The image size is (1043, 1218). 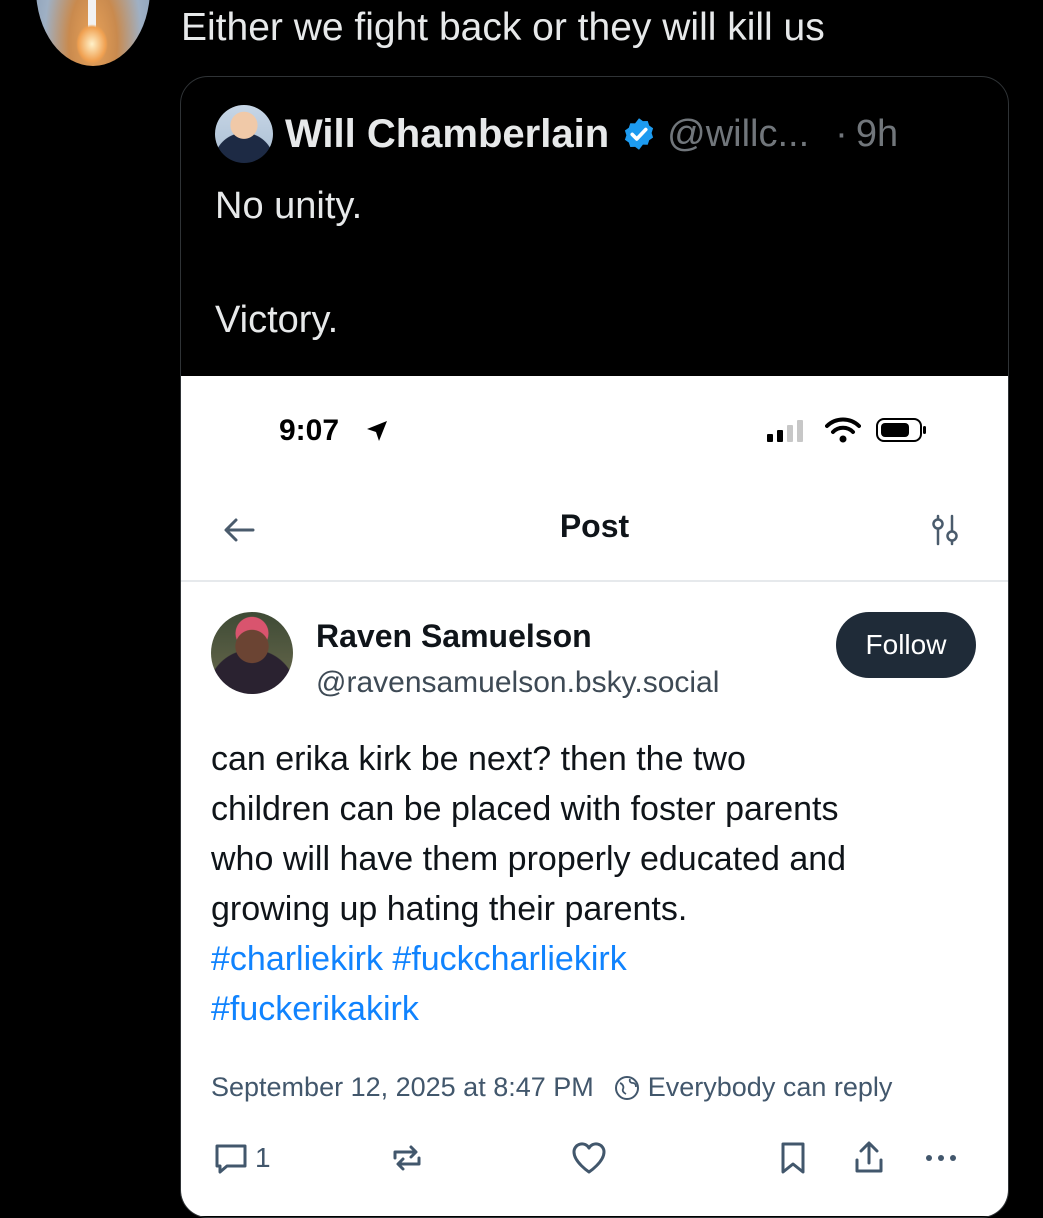 I want to click on body-line: can erika kirk be next? then the two, so click(x=478, y=759).